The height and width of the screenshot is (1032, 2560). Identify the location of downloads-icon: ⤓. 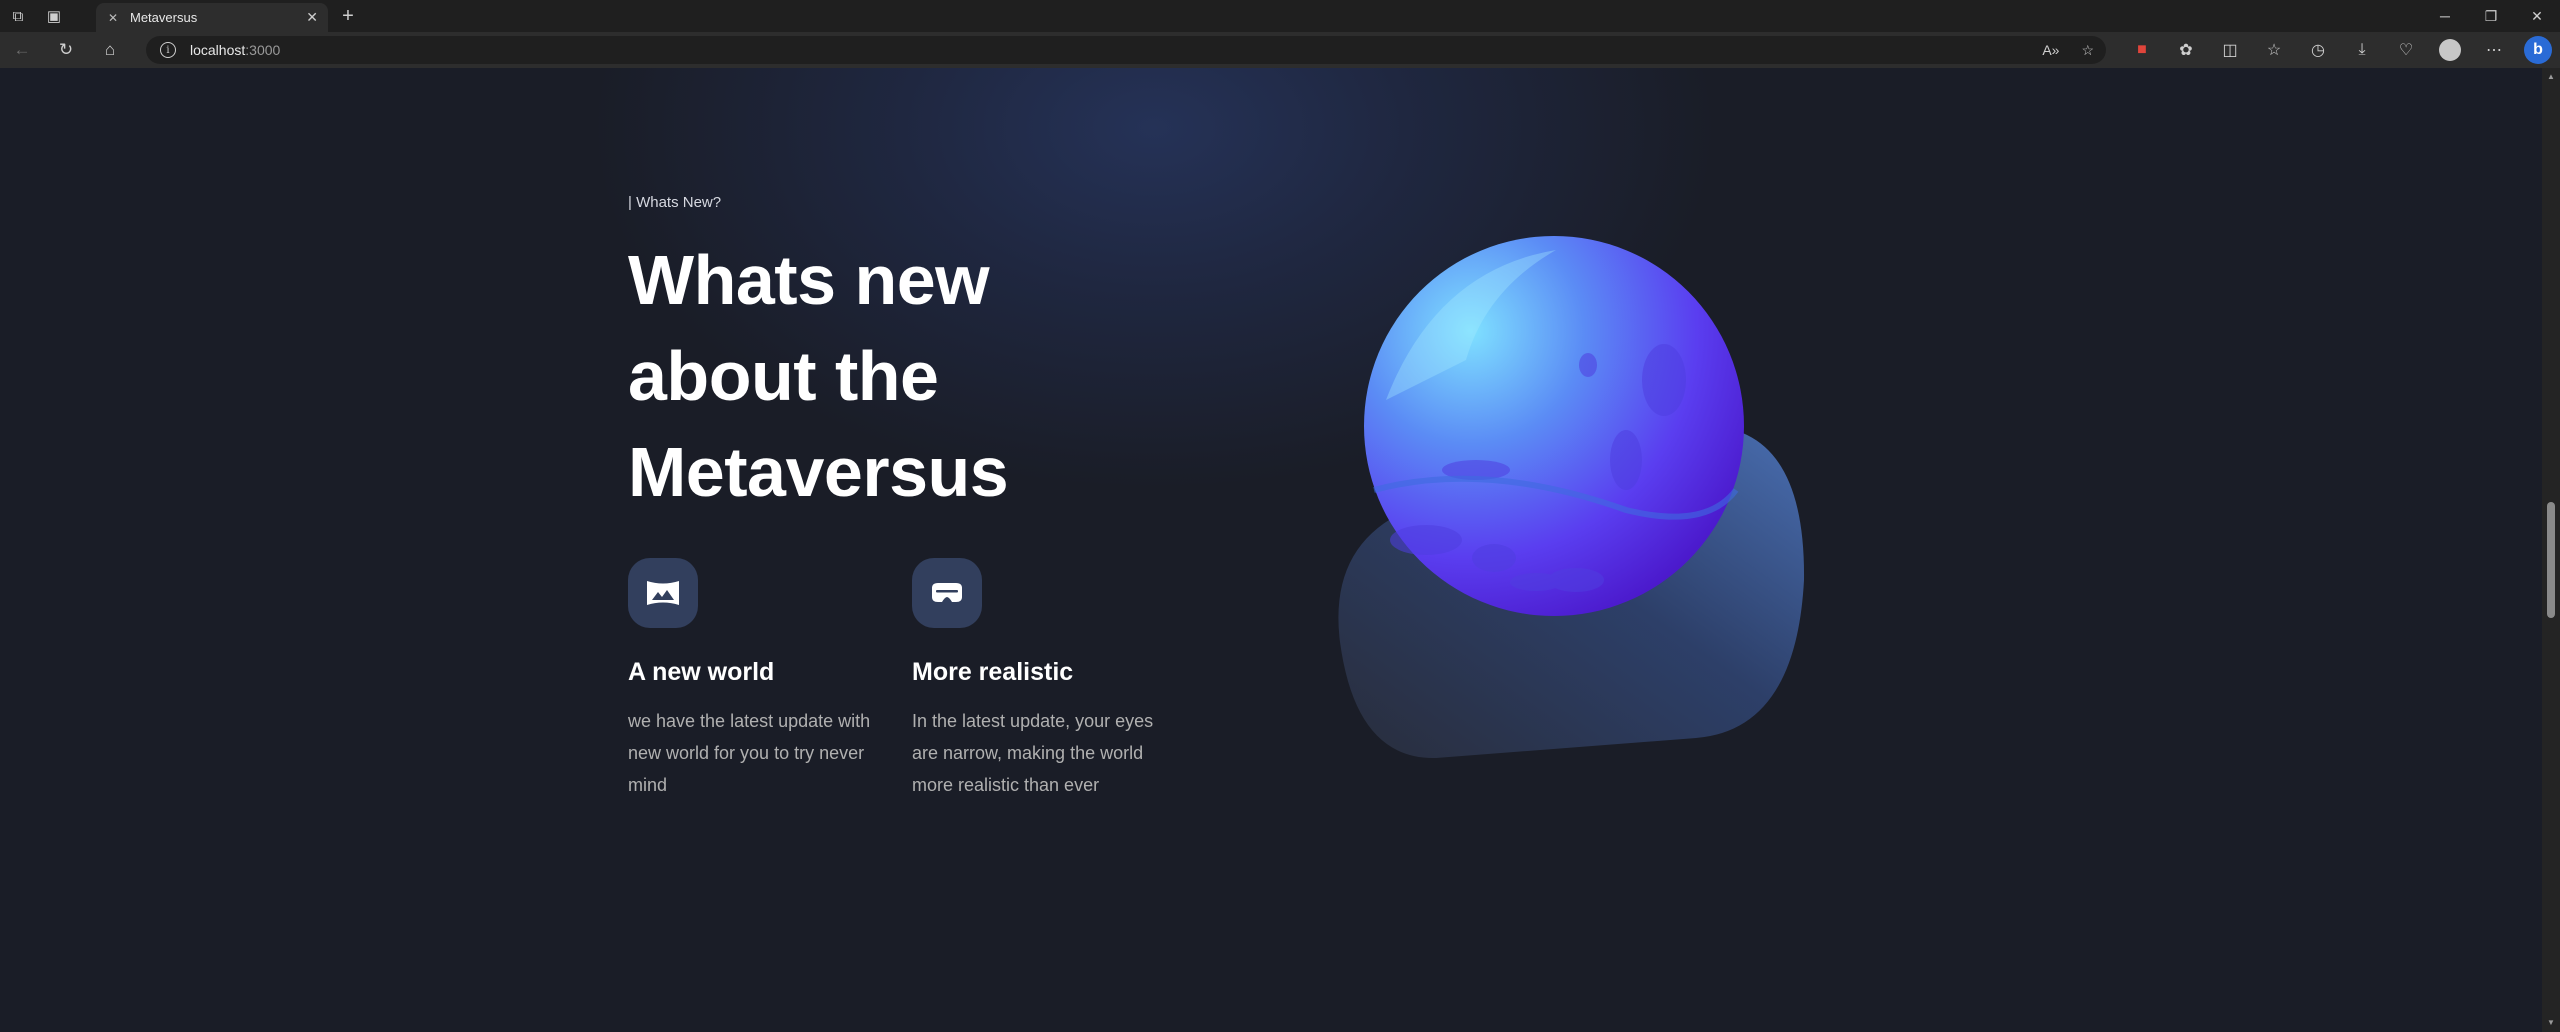
(2362, 50).